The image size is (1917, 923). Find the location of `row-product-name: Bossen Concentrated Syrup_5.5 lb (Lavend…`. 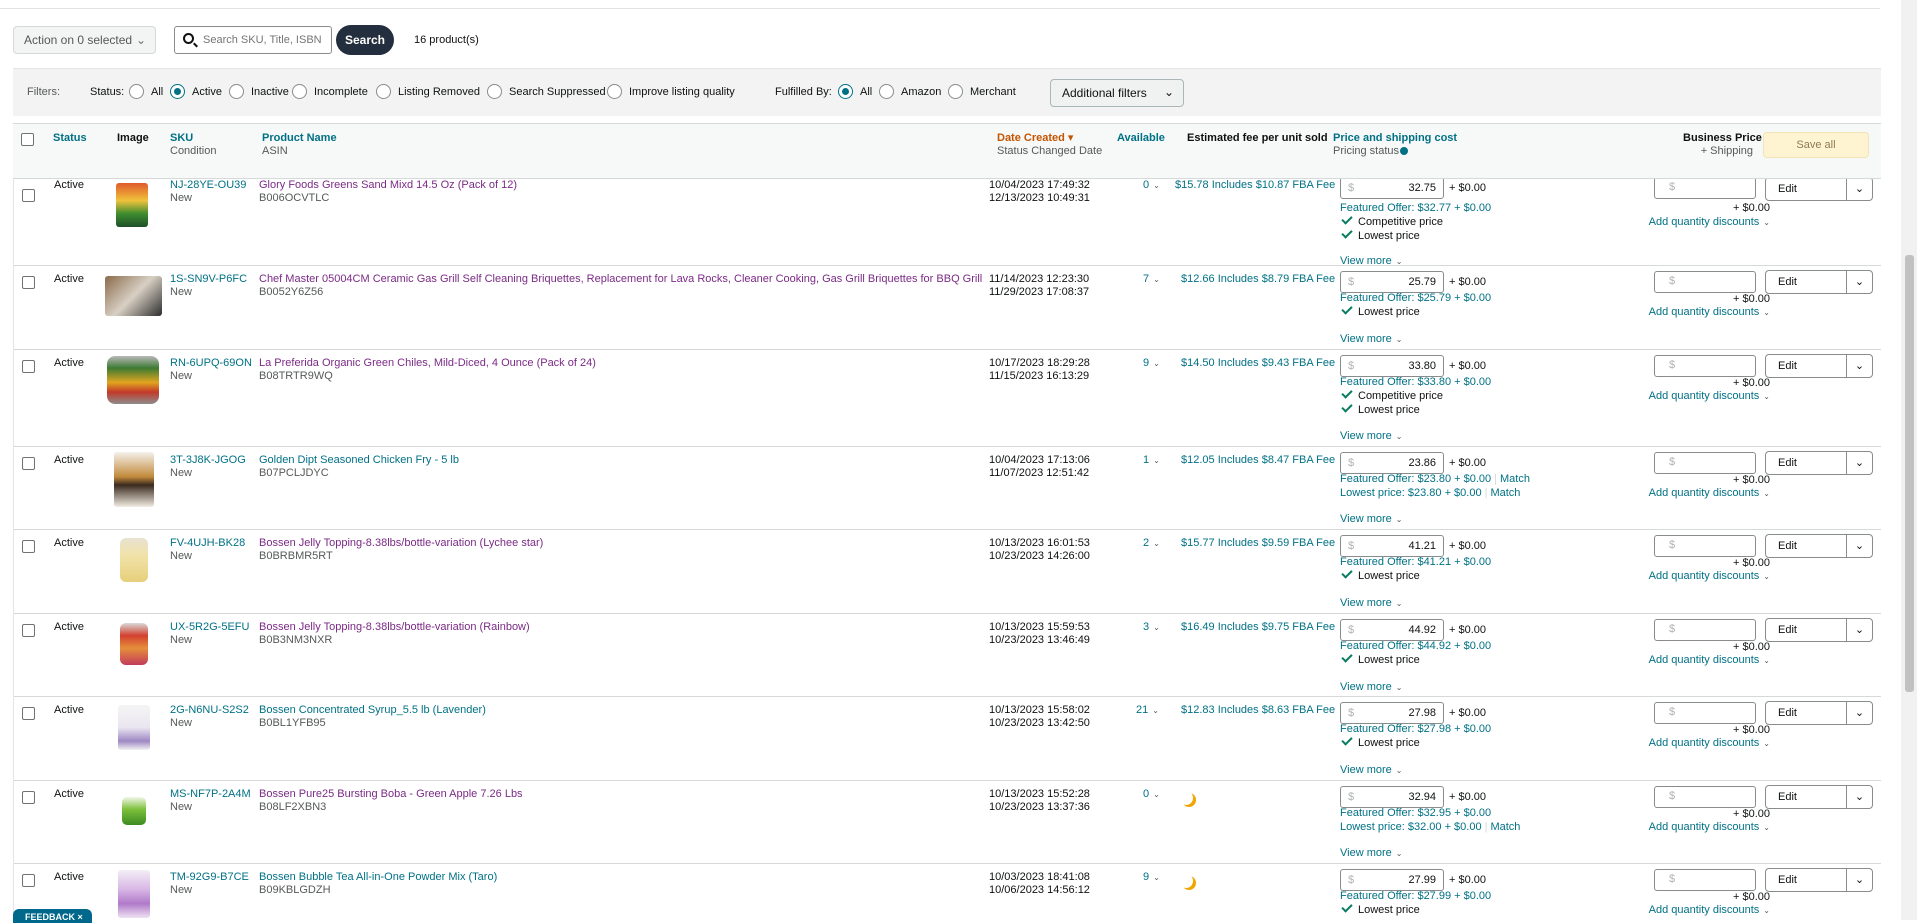

row-product-name: Bossen Concentrated Syrup_5.5 lb (Lavend… is located at coordinates (372, 710).